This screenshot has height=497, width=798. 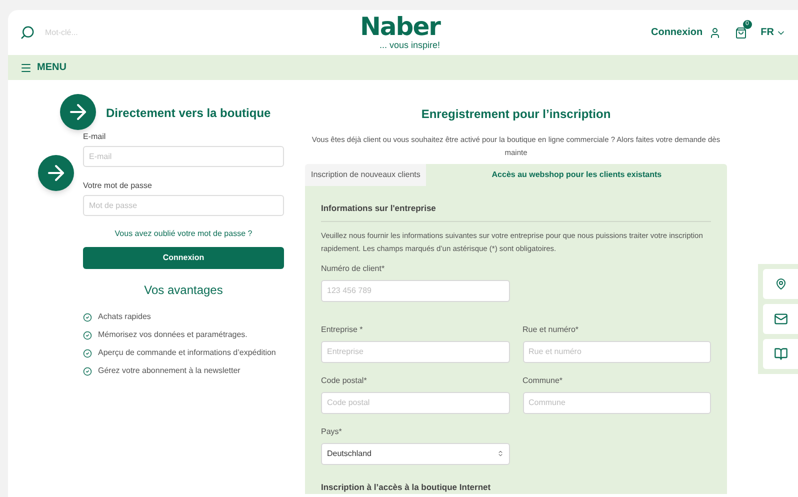 I want to click on mail-button, so click(x=780, y=319).